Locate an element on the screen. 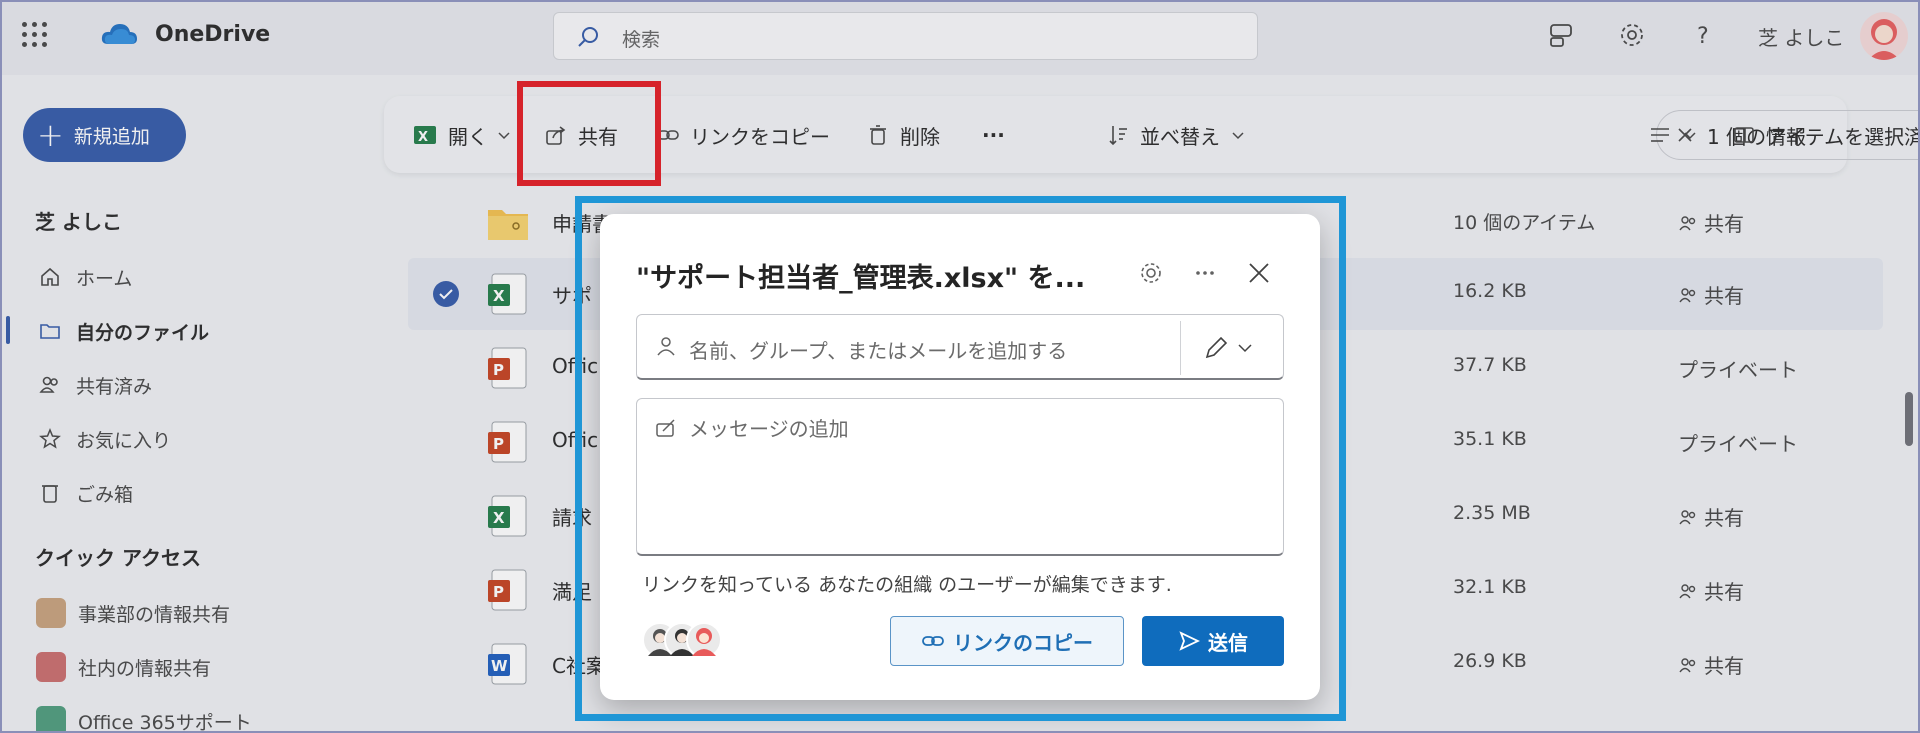 The width and height of the screenshot is (1920, 733). share-highlight-box is located at coordinates (589, 133).